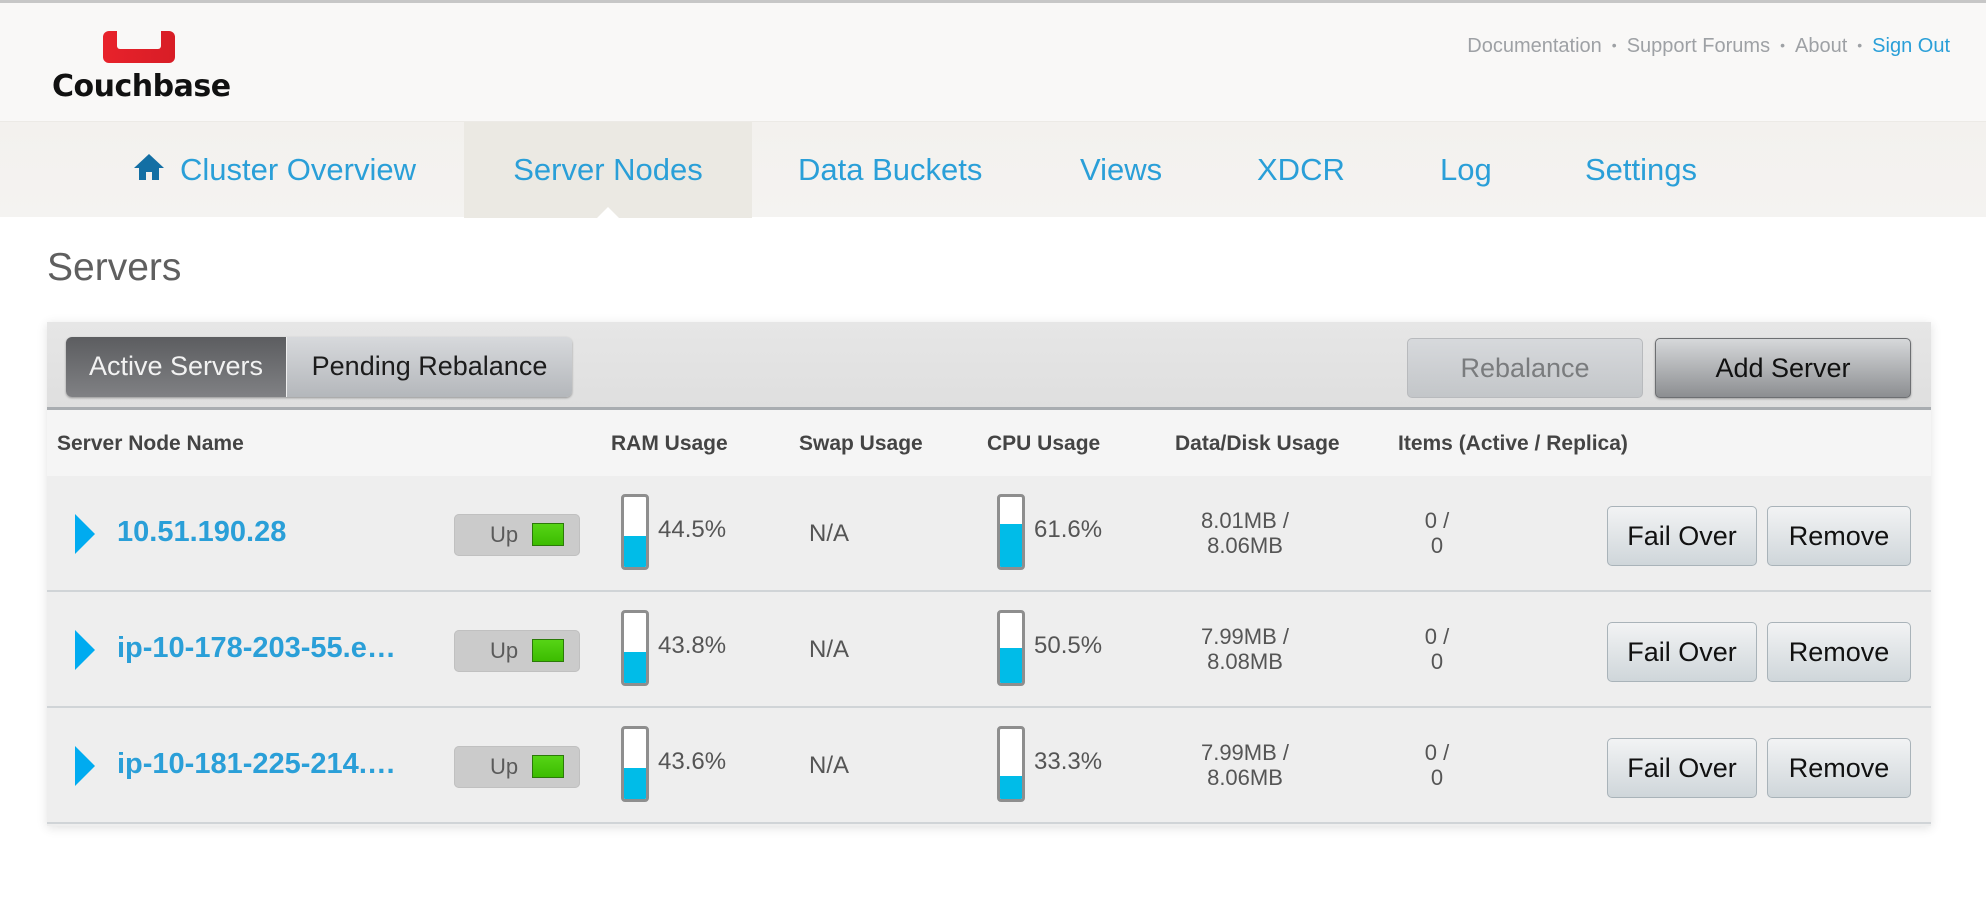 The width and height of the screenshot is (1986, 920). I want to click on column-header-cpu: CPU Usage, so click(1044, 443).